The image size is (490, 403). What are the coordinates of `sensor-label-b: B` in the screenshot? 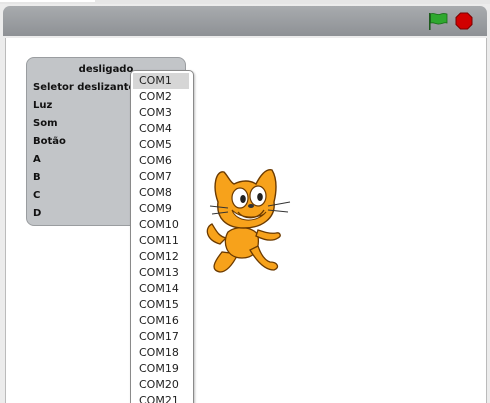 It's located at (37, 177).